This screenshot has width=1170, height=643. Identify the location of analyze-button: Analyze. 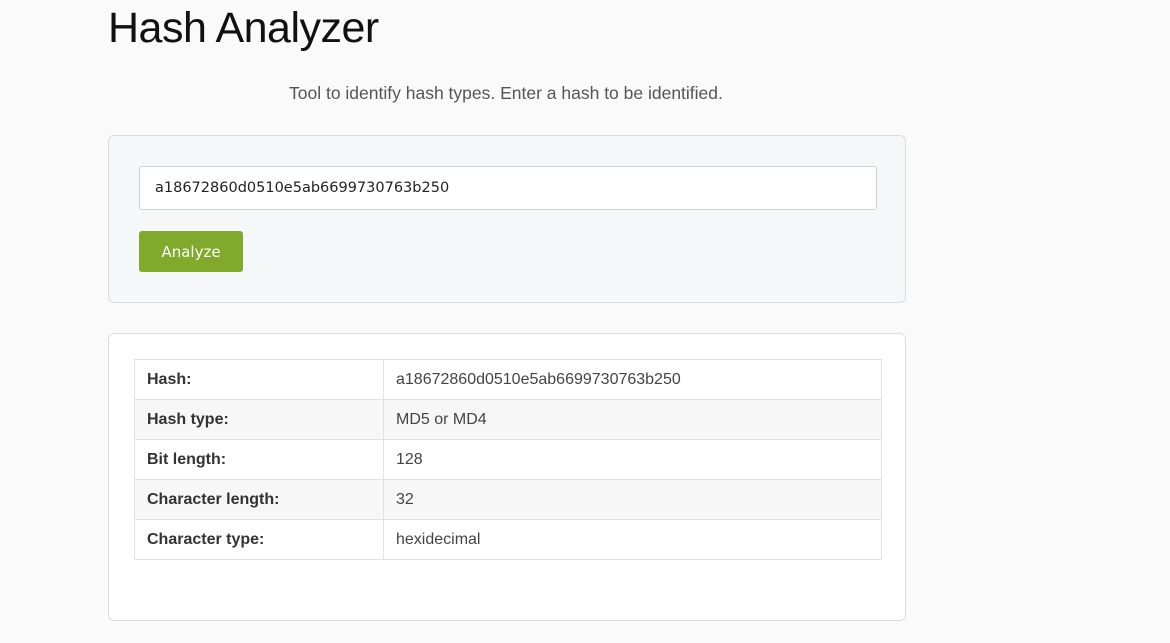
(191, 251).